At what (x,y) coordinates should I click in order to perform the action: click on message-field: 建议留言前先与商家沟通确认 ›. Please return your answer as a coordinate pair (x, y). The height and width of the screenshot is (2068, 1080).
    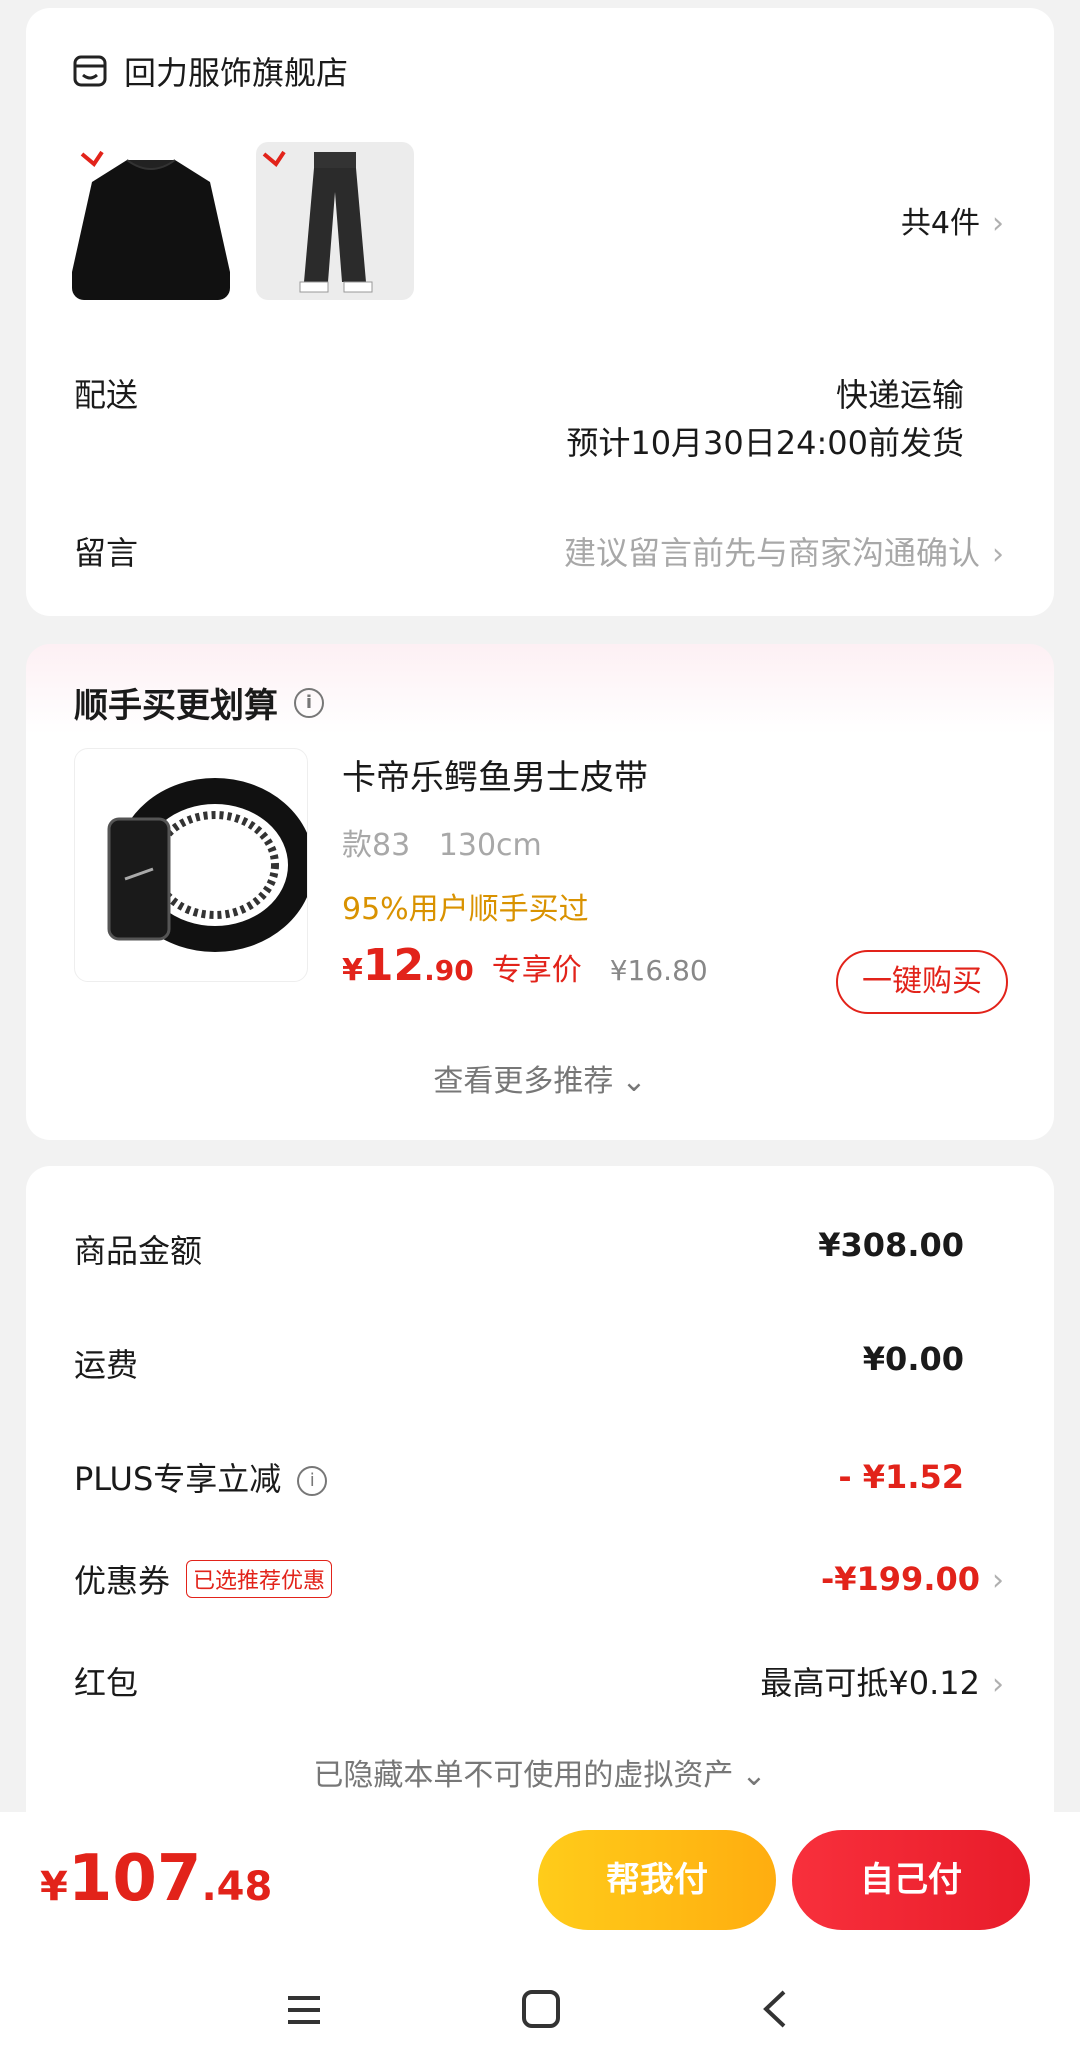
    Looking at the image, I should click on (784, 551).